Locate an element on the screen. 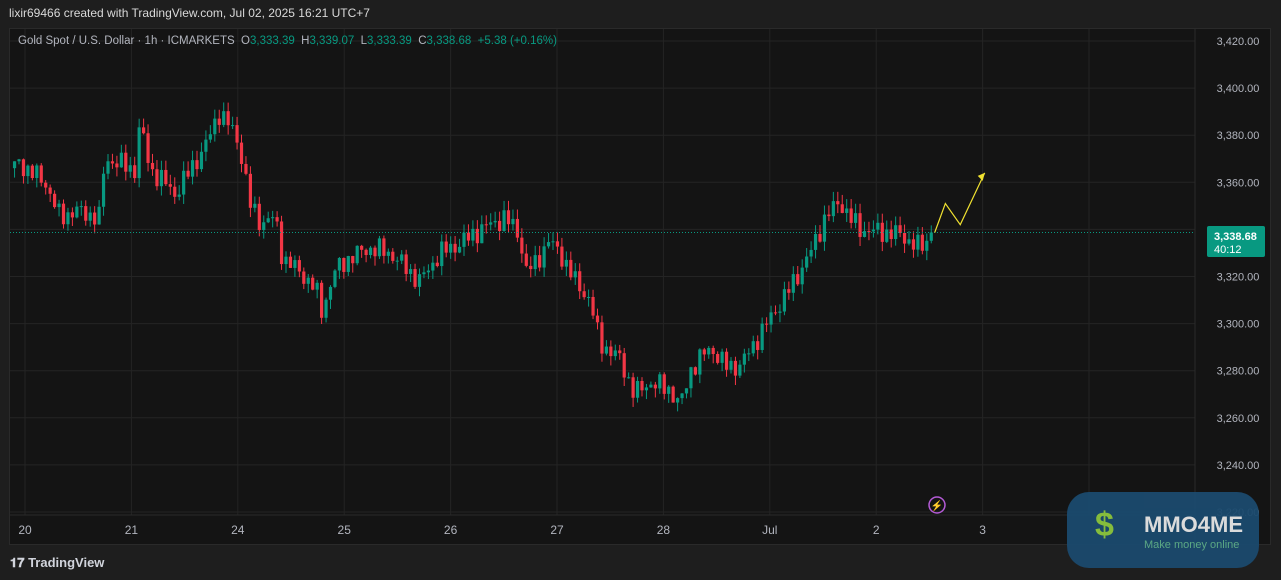 This screenshot has width=1281, height=580. price-tag-countdown: 40:12 is located at coordinates (1228, 250).